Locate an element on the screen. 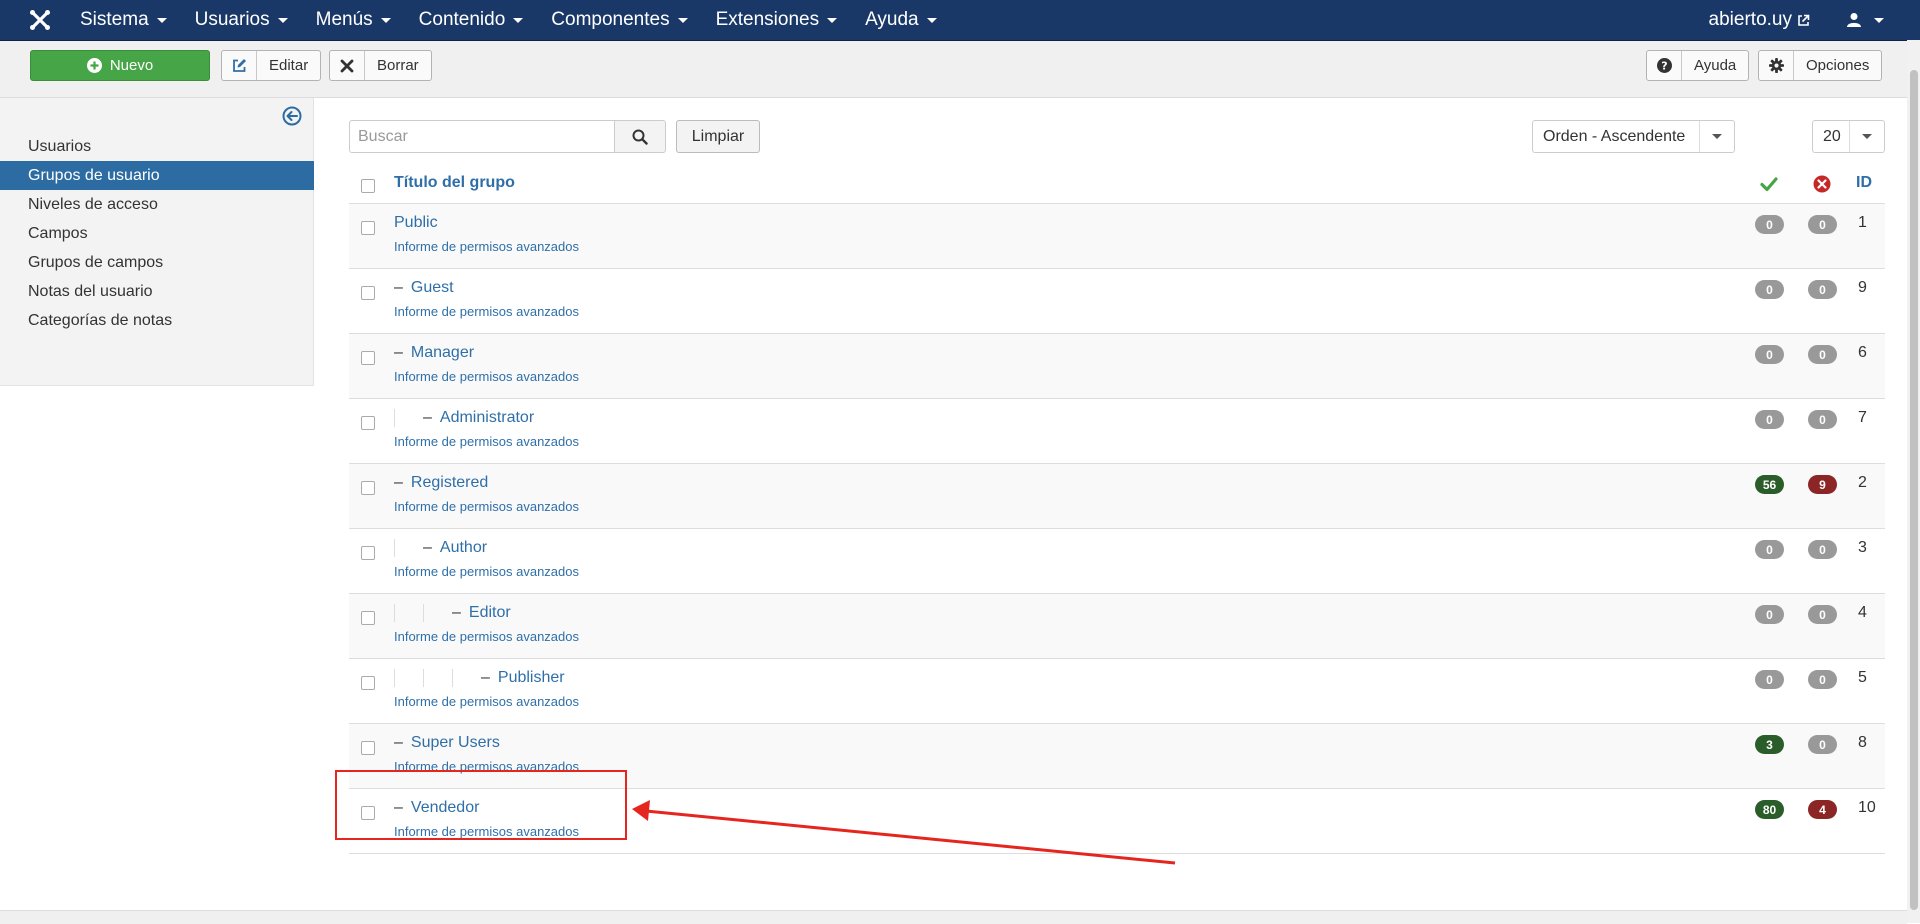 The width and height of the screenshot is (1920, 924). menu-usuarios: Usuarios is located at coordinates (248, 20).